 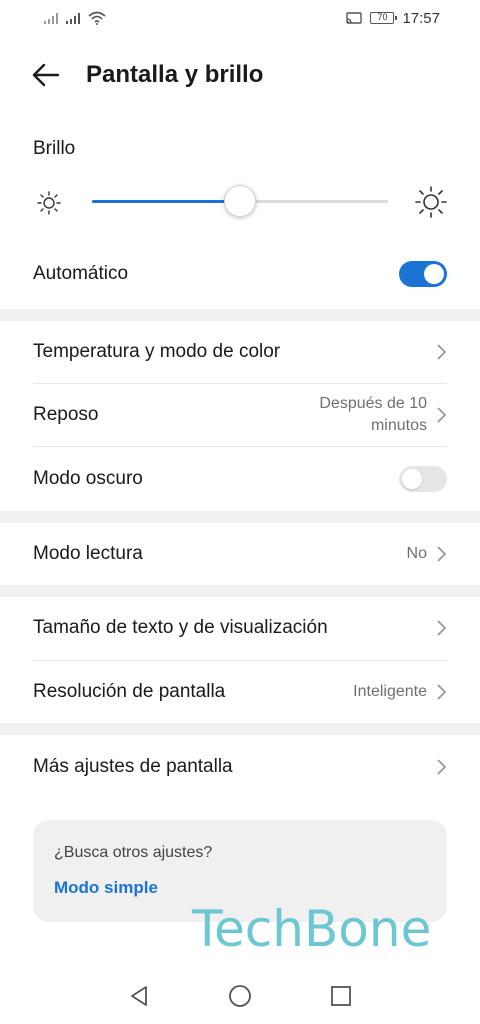 What do you see at coordinates (423, 479) in the screenshot?
I see `dark-mode-toggle` at bounding box center [423, 479].